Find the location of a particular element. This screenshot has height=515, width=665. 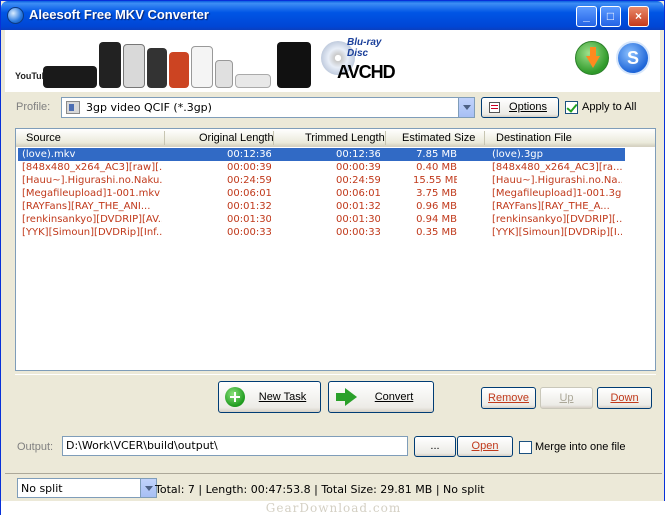

convert-button: Convert is located at coordinates (381, 397).